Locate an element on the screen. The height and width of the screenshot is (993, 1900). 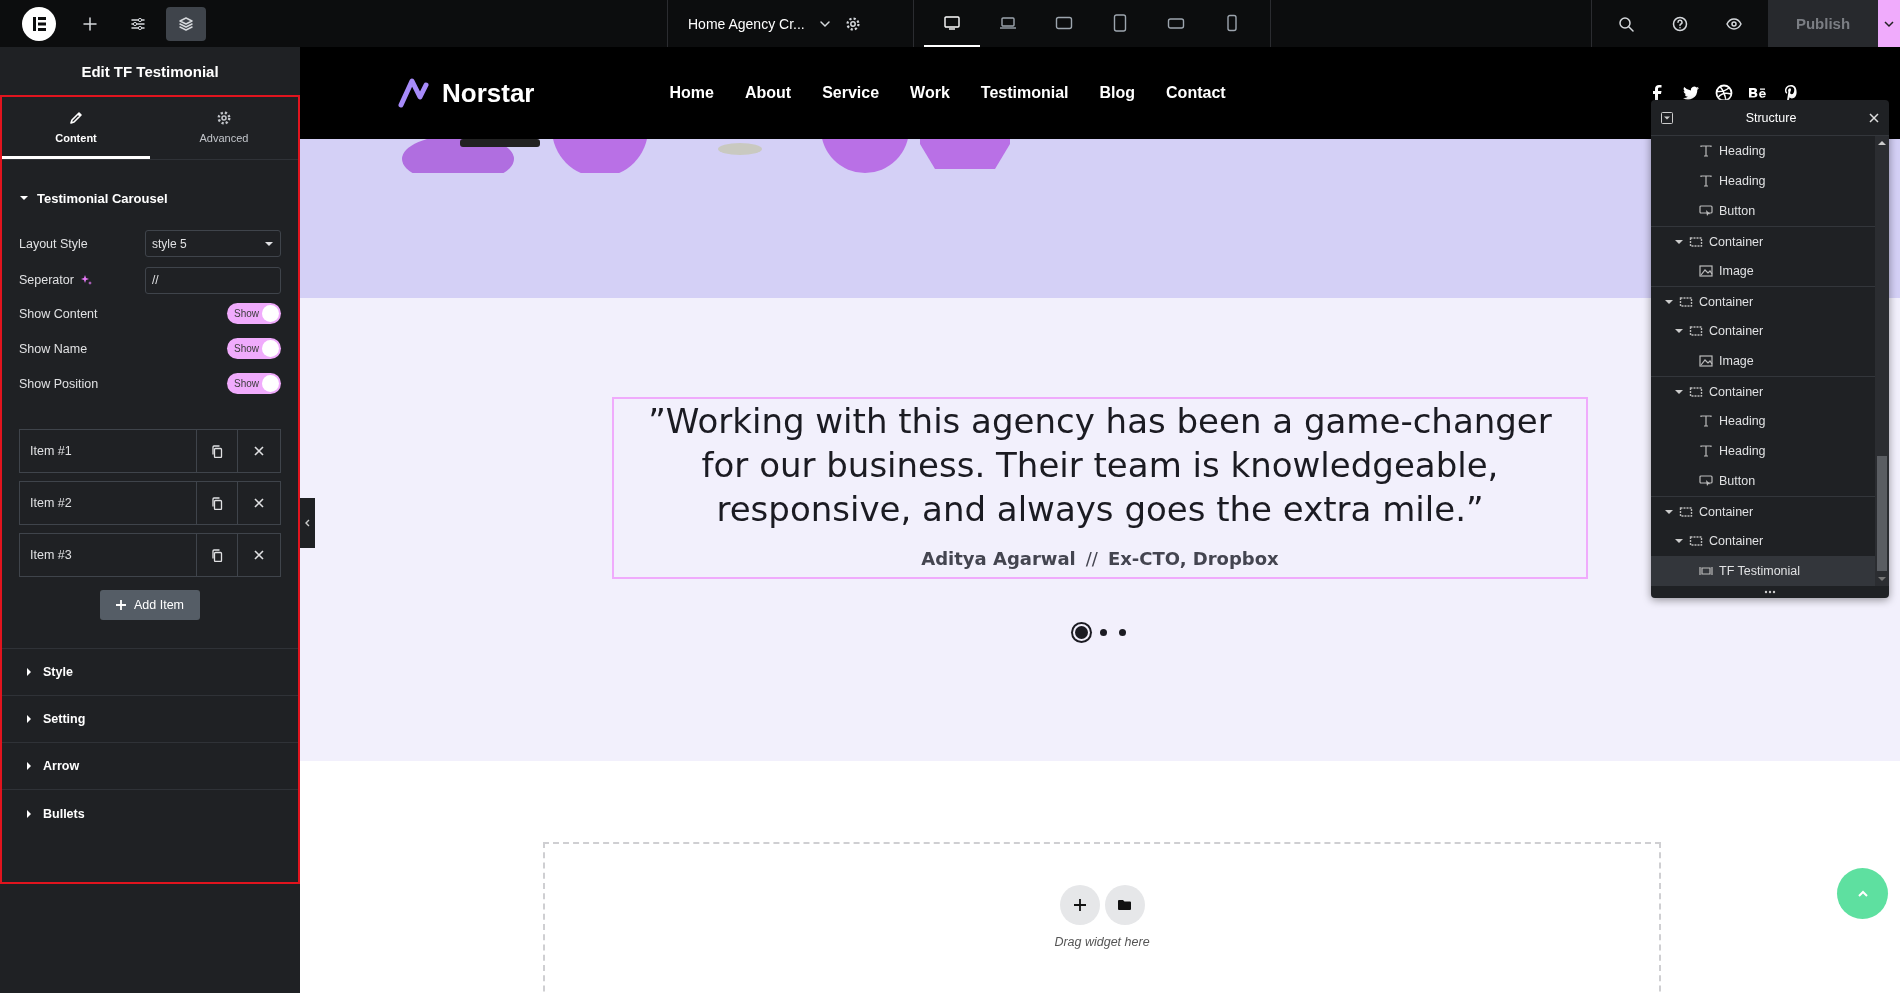
drop-hint: Drag widget here is located at coordinates (1102, 942).